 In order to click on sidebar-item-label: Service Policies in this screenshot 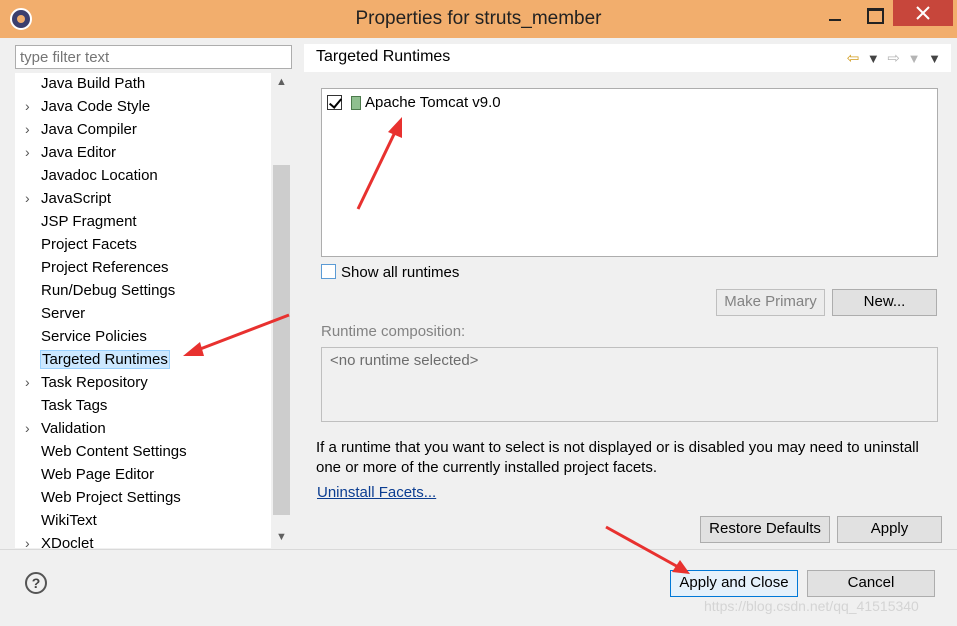, I will do `click(94, 336)`.